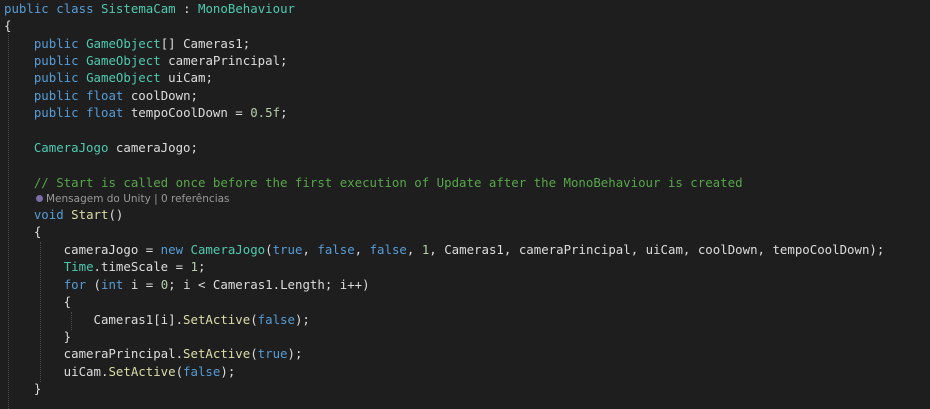  Describe the element at coordinates (134, 266) in the screenshot. I see `code-line: Time.timeScale = 1;` at that location.